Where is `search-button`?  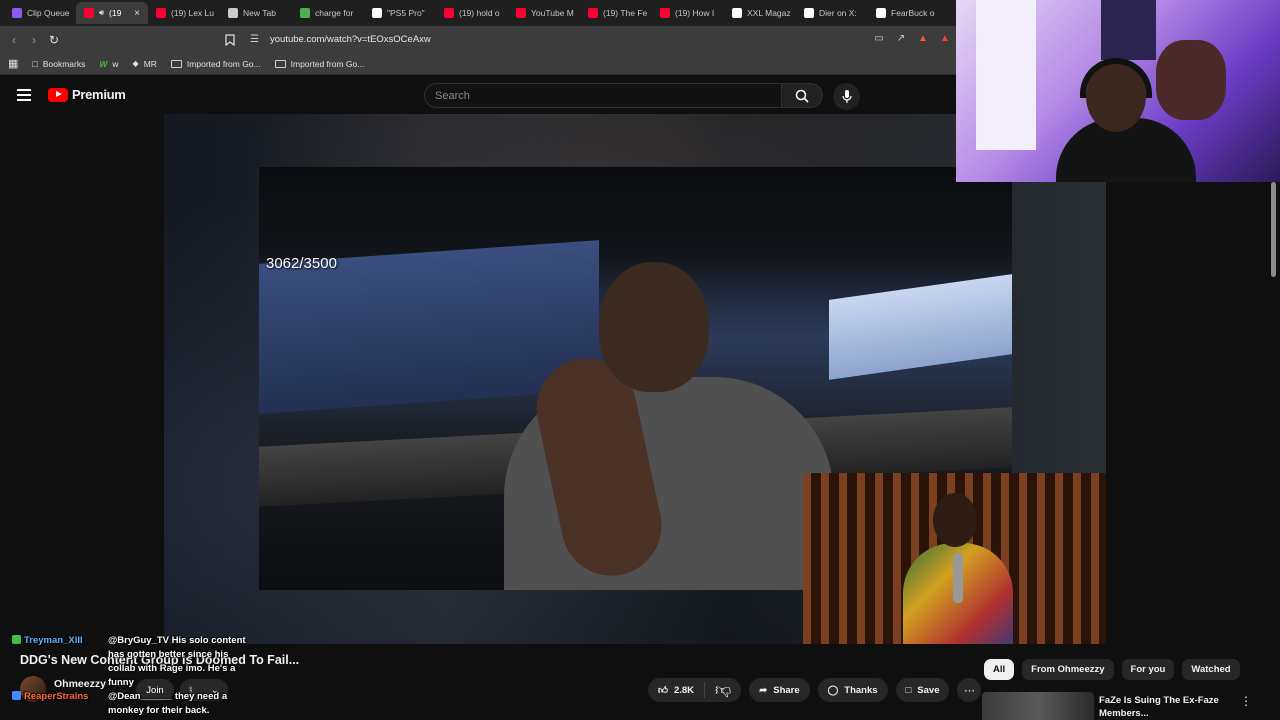 search-button is located at coordinates (802, 95).